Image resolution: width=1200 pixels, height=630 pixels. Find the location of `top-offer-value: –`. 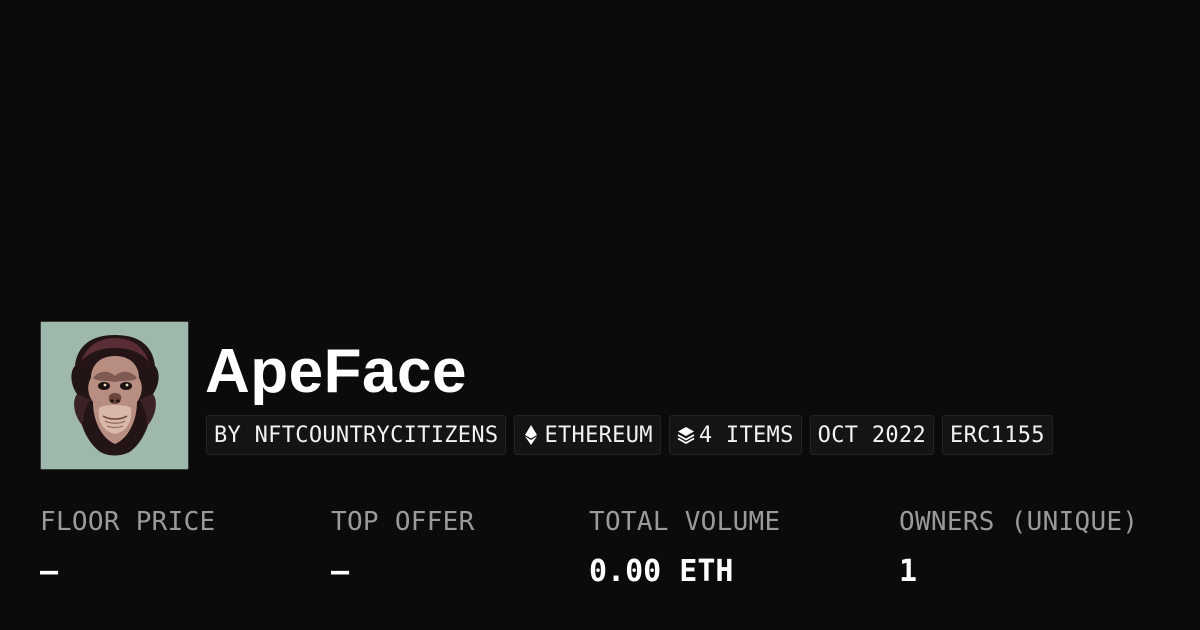

top-offer-value: – is located at coordinates (340, 571).